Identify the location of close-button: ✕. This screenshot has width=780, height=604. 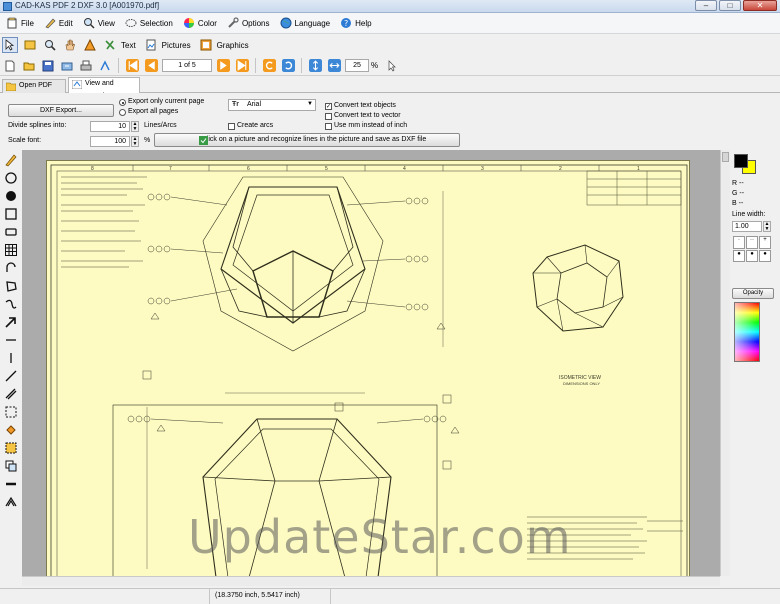
(760, 5).